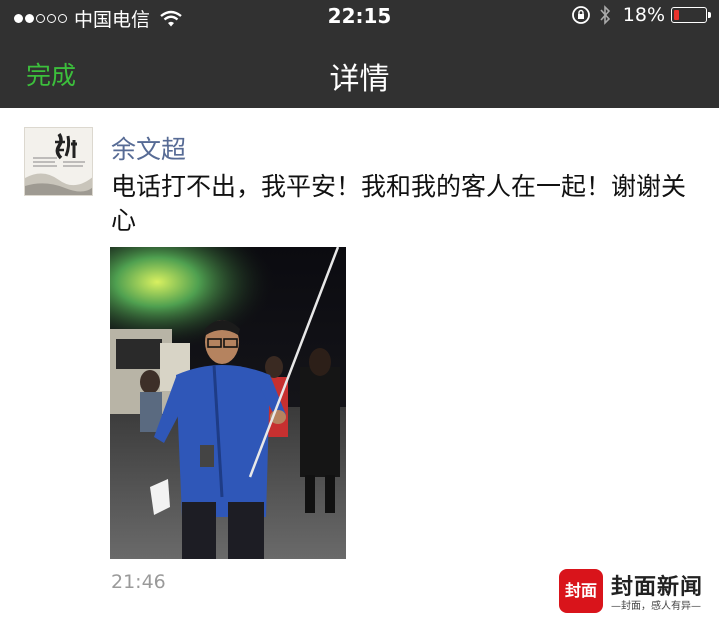  I want to click on navigation-bar: 完成 详情, so click(359, 70).